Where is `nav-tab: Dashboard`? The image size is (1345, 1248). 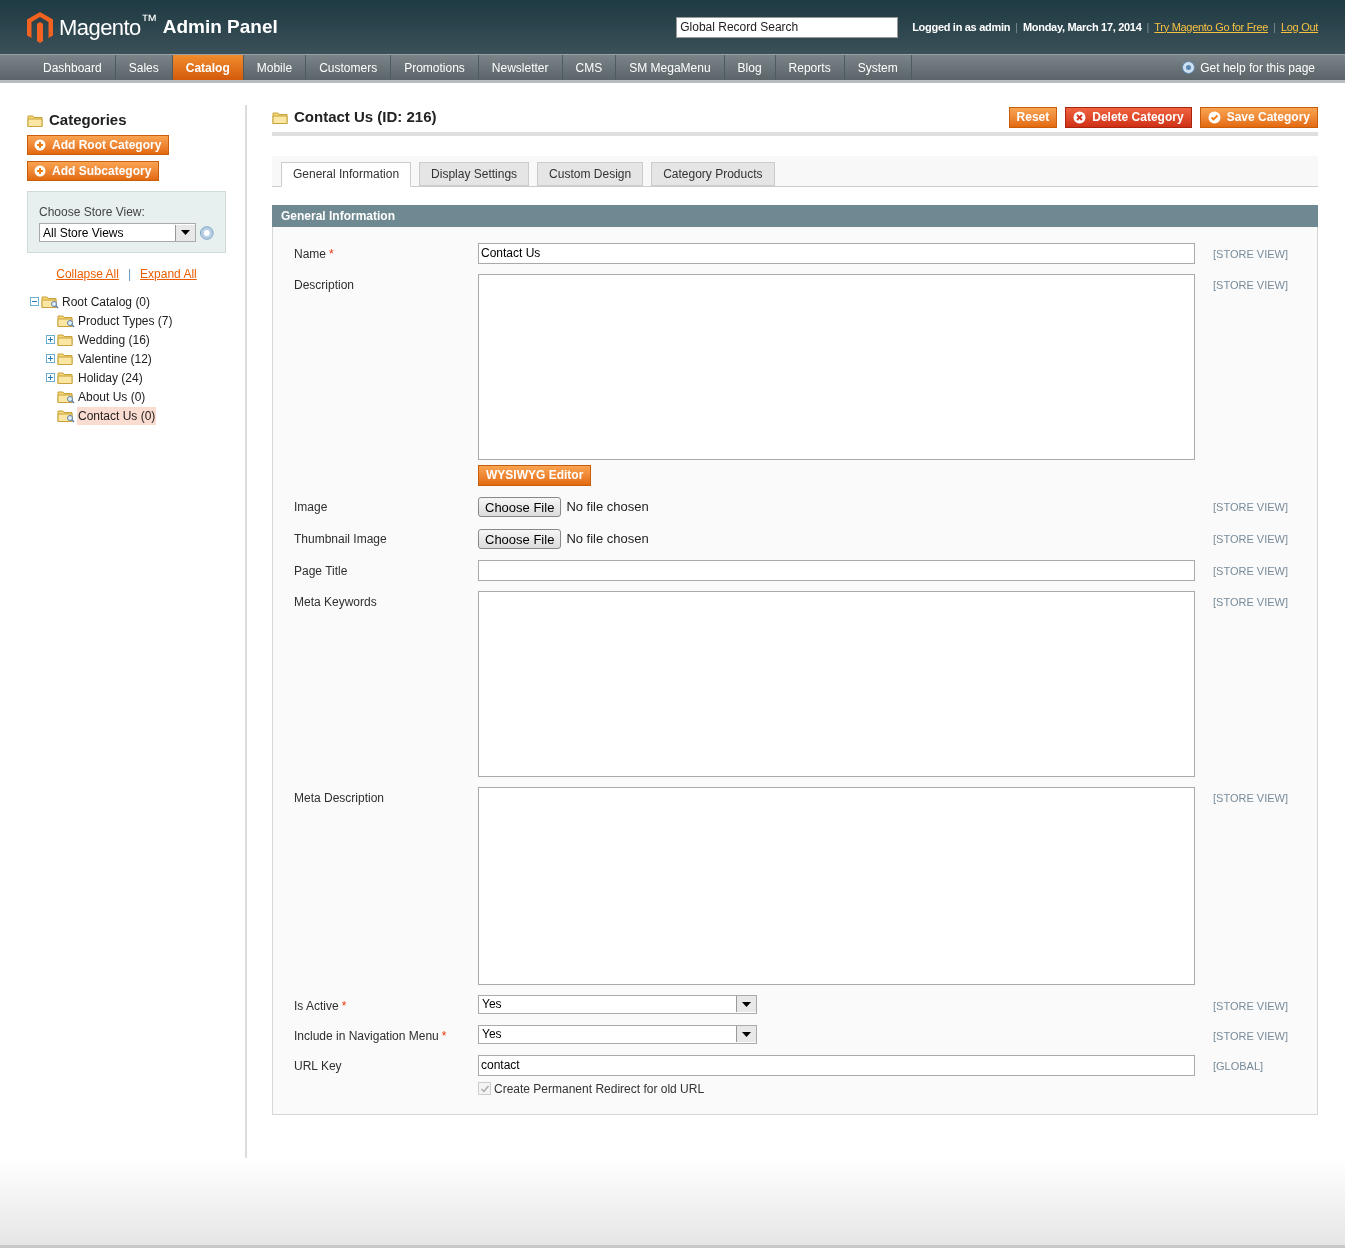
nav-tab: Dashboard is located at coordinates (73, 67).